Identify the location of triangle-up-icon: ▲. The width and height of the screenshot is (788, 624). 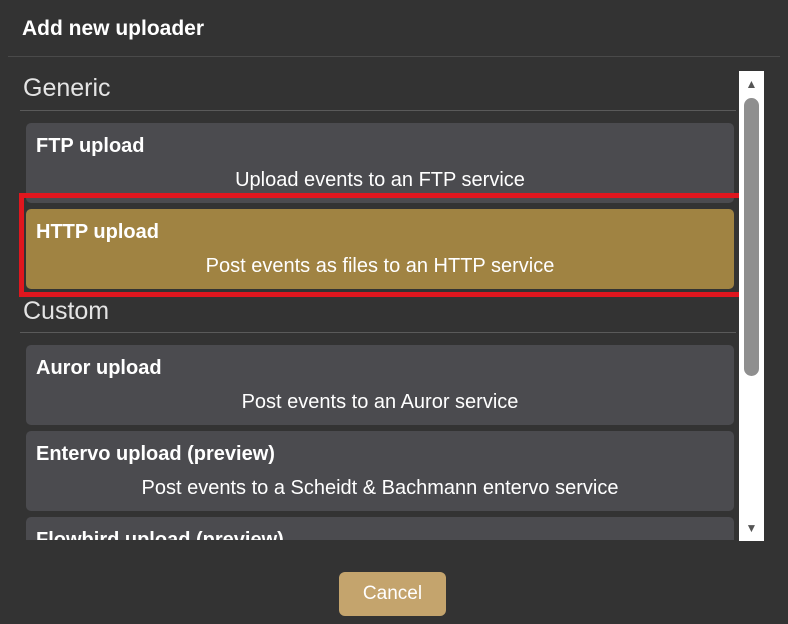
(751, 84).